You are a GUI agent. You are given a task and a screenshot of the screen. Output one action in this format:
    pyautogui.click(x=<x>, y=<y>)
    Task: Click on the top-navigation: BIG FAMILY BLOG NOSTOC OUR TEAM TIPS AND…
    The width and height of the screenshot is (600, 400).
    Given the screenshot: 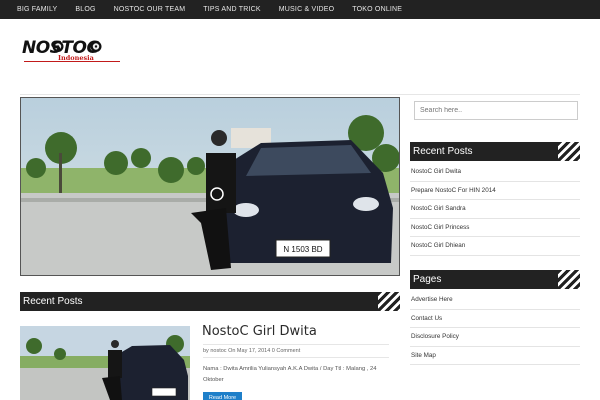 What is the action you would take?
    pyautogui.click(x=300, y=9)
    